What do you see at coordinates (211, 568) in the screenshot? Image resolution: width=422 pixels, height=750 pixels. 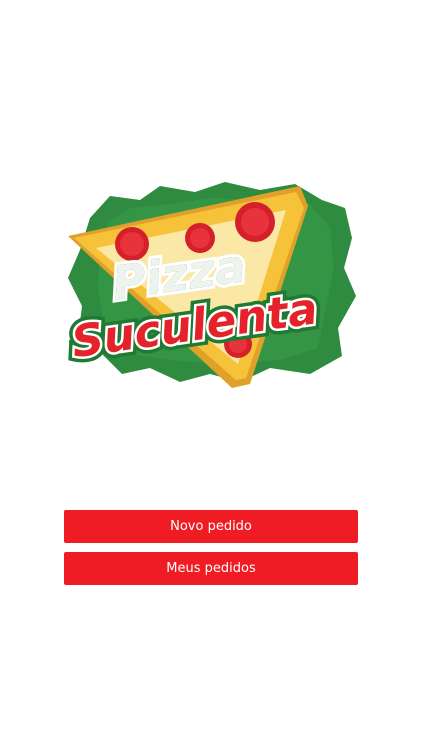 I see `my-orders-button: Meus pedidos` at bounding box center [211, 568].